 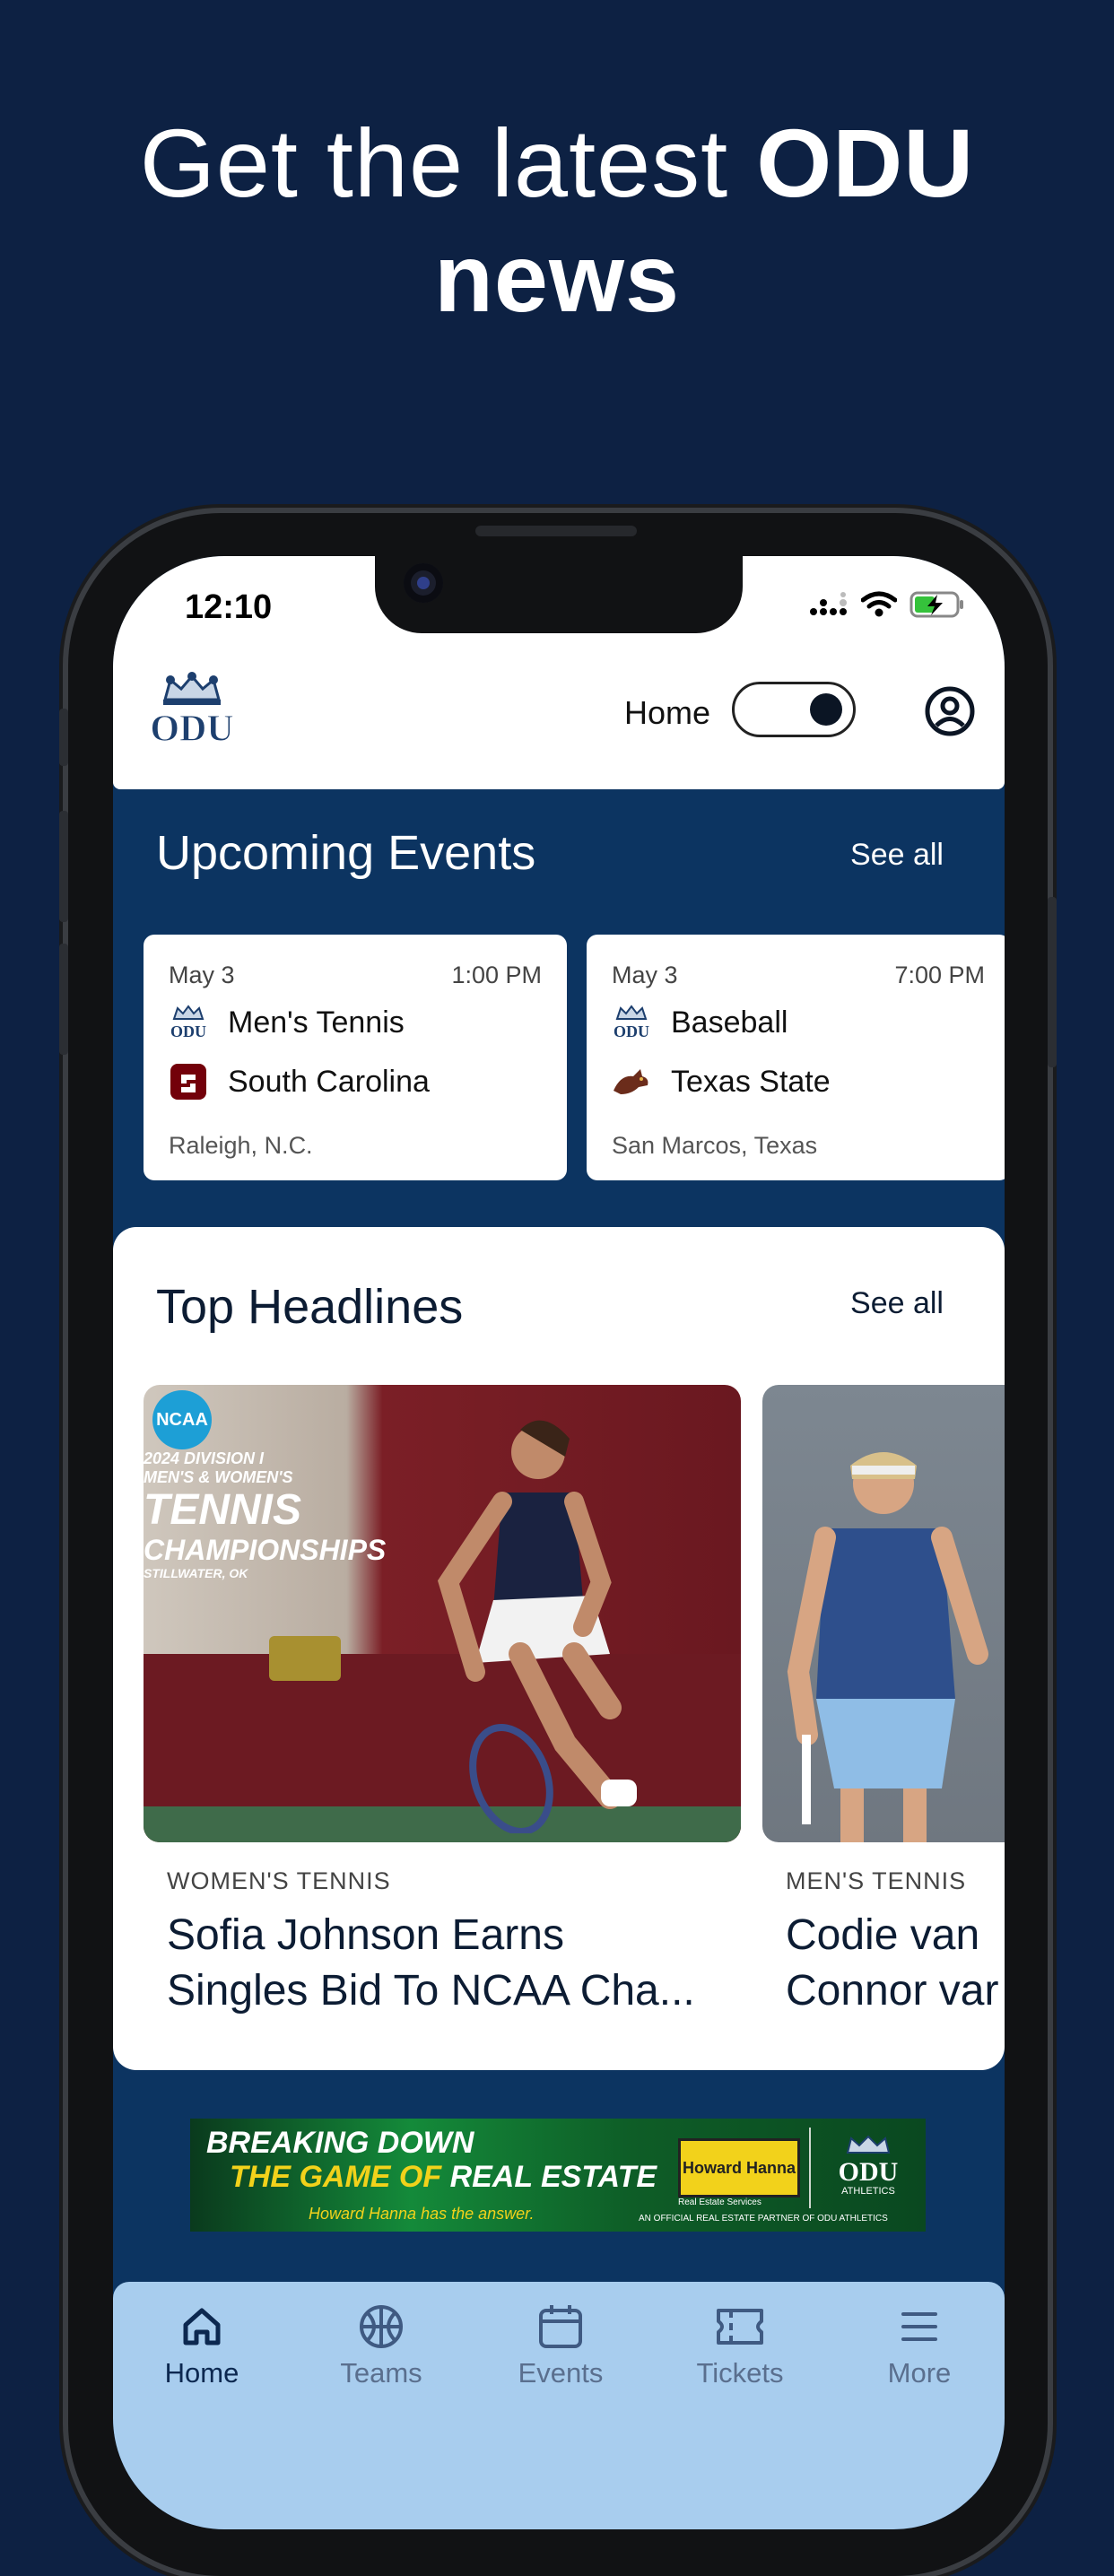 I want to click on wifi-icon, so click(x=879, y=604).